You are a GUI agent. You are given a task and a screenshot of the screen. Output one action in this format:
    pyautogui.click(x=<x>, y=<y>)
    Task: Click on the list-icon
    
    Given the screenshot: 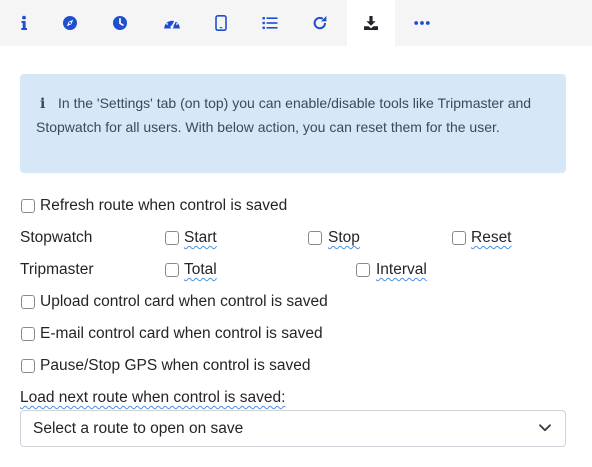 What is the action you would take?
    pyautogui.click(x=270, y=23)
    